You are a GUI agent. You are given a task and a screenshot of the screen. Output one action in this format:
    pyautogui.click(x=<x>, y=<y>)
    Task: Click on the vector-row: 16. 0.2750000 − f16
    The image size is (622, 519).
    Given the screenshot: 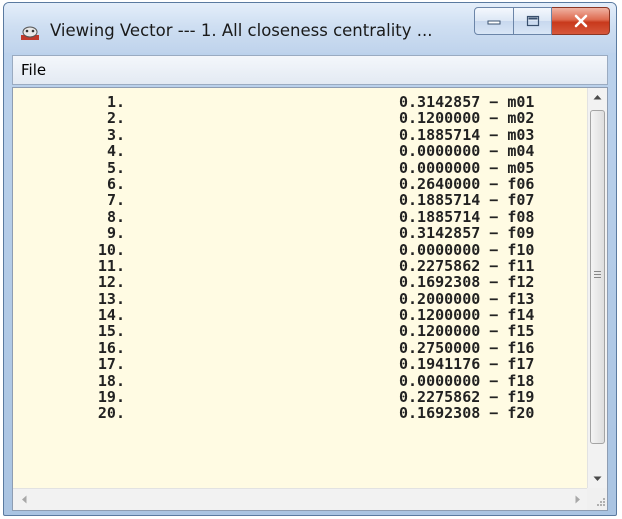 What is the action you would take?
    pyautogui.click(x=300, y=347)
    